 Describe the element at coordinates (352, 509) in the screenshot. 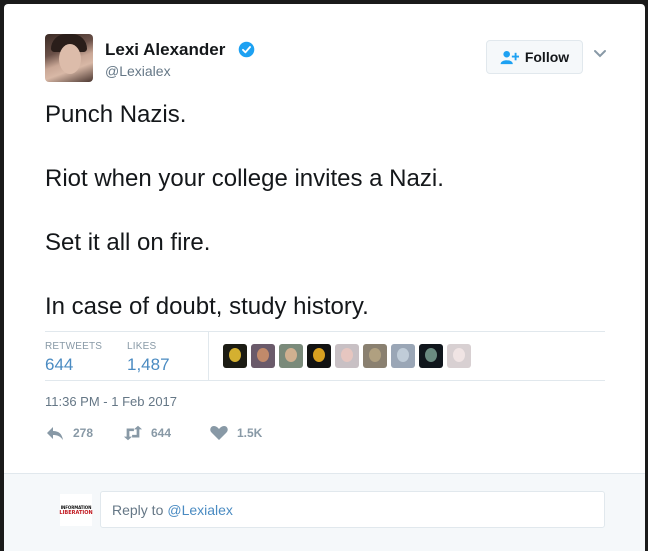

I see `reply-input: Reply to @Lexialex` at that location.